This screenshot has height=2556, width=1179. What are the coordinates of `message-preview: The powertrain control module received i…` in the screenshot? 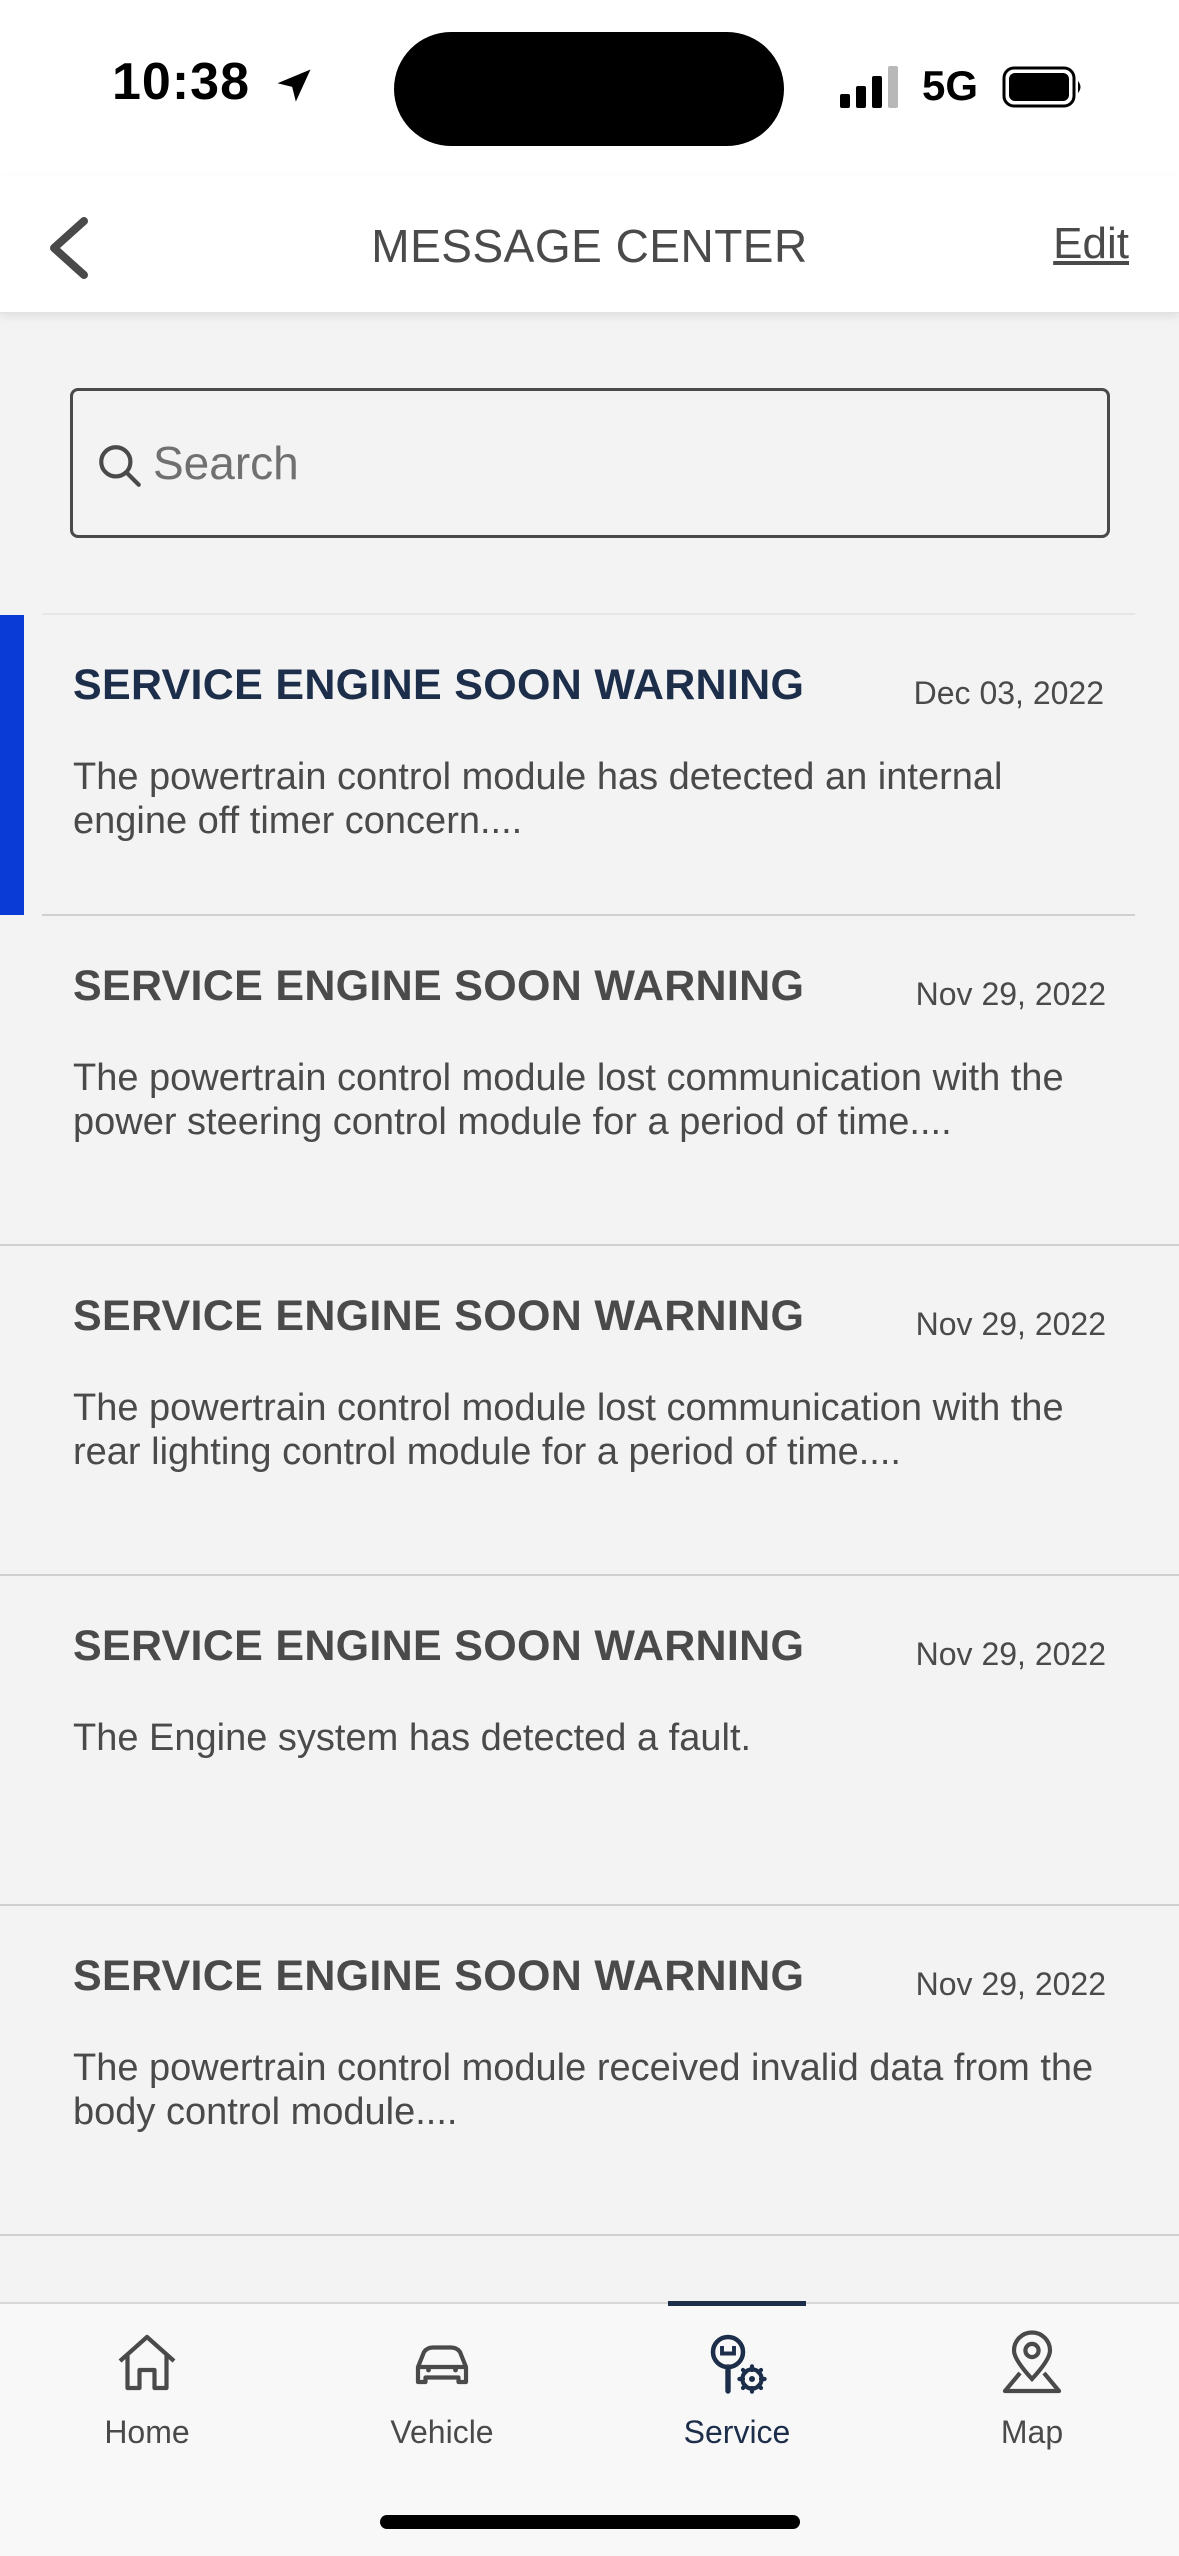 It's located at (583, 2090).